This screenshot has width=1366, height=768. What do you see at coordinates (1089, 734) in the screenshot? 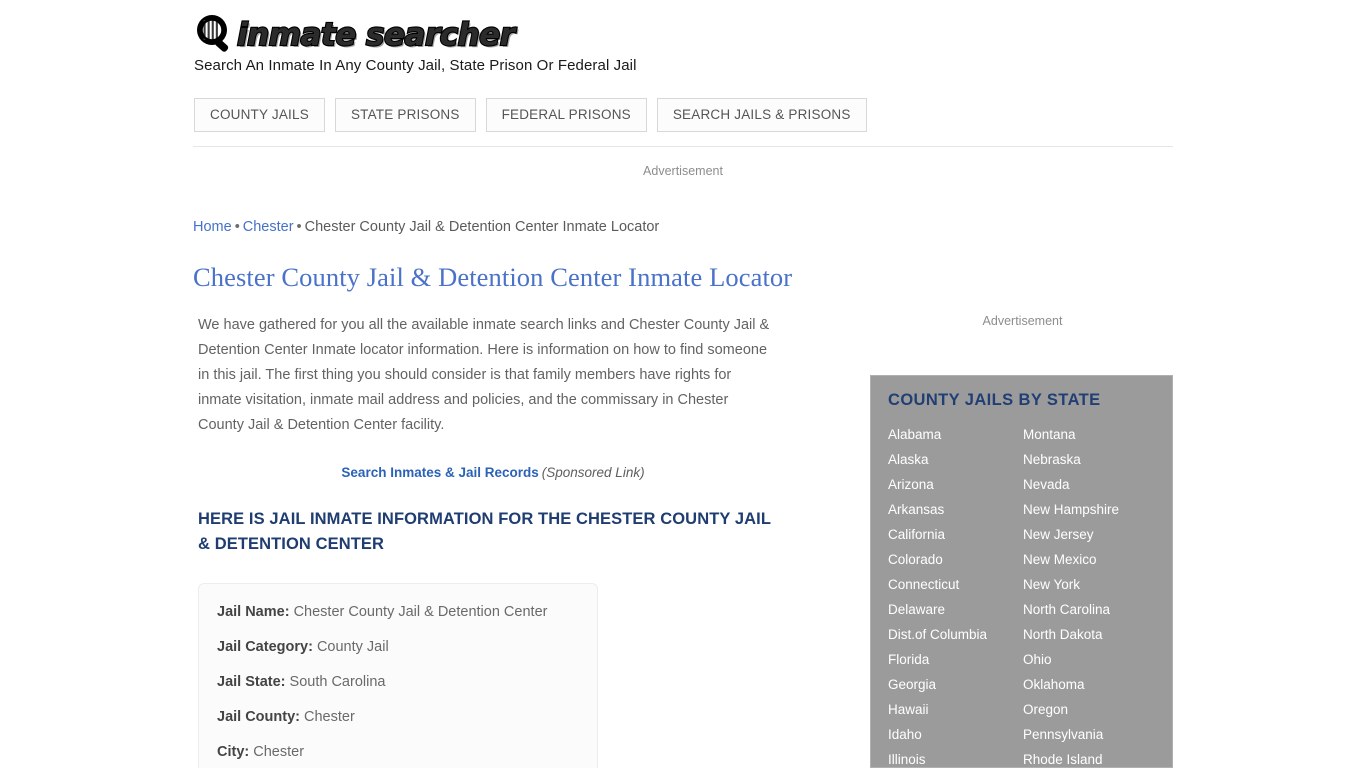
I see `sidebar-item-pennsylvania: Pennsylvania` at bounding box center [1089, 734].